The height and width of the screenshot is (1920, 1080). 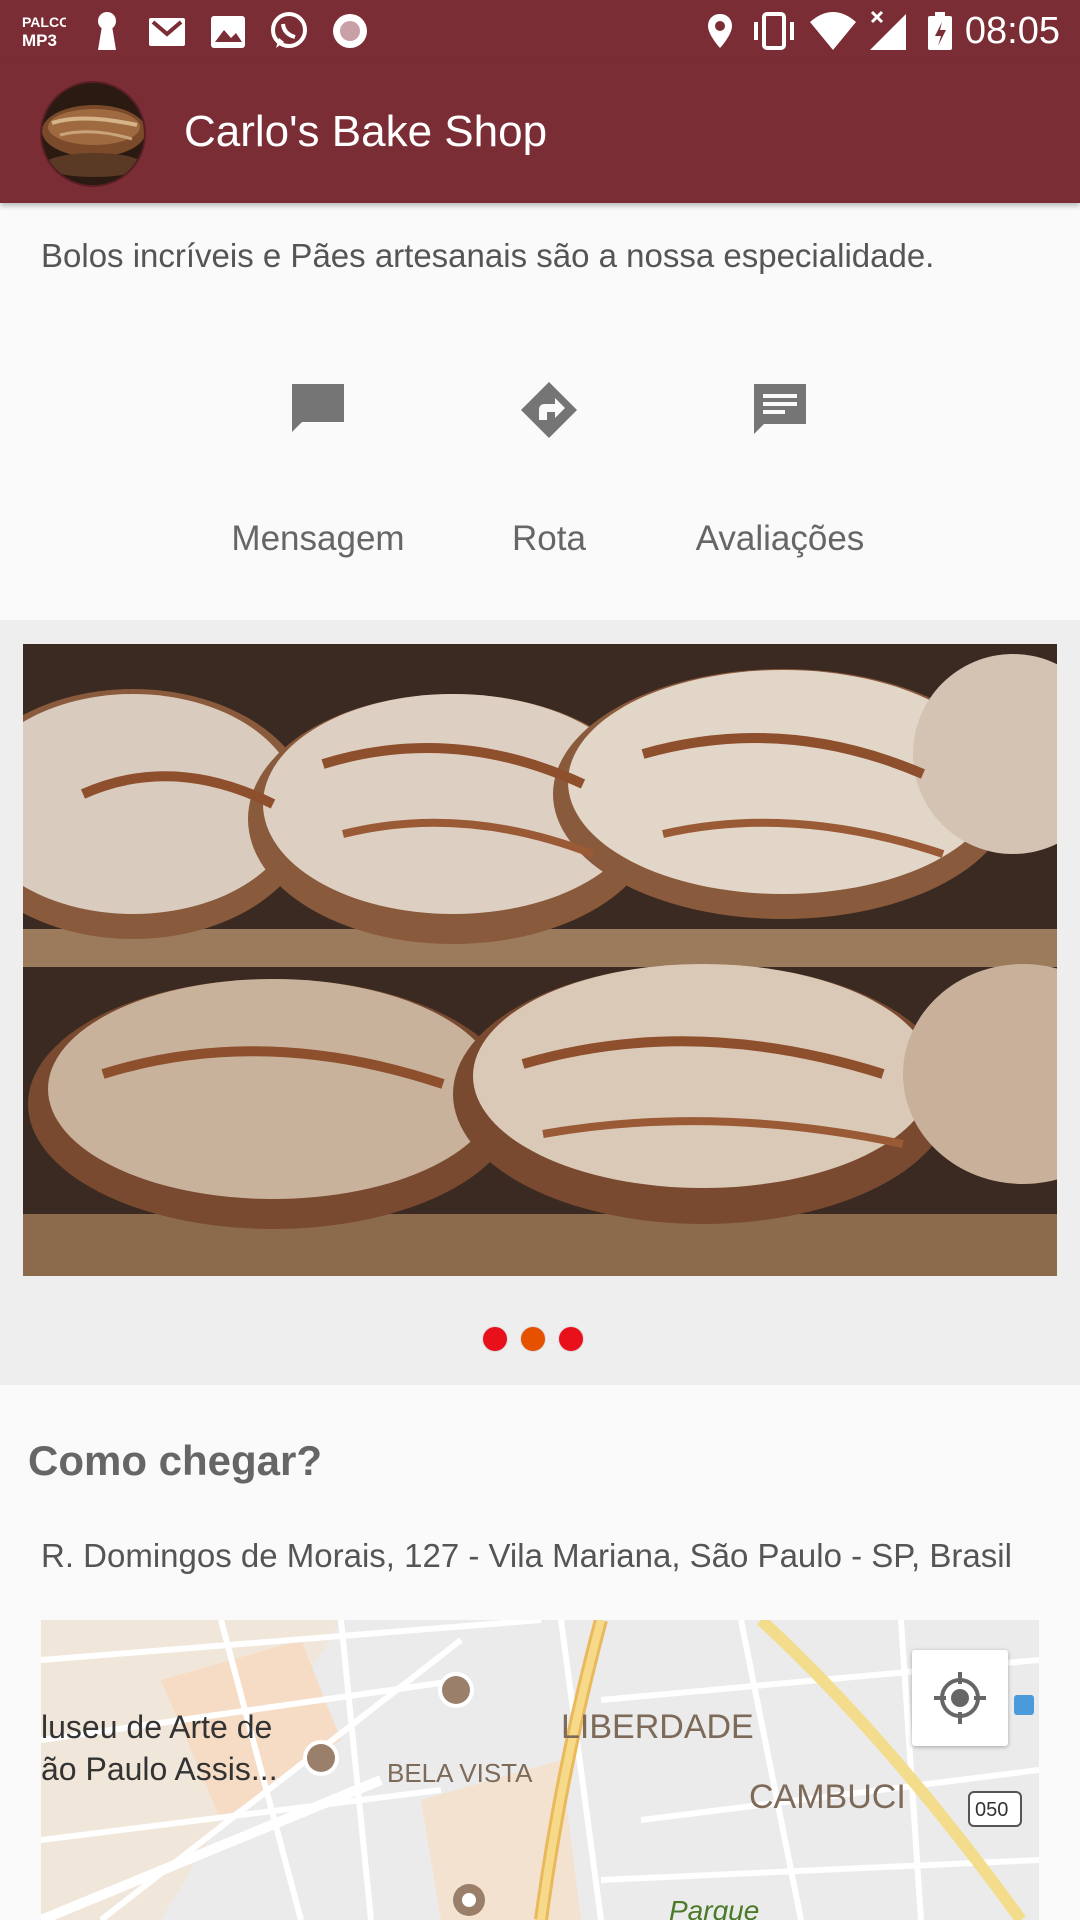 I want to click on directions-icon, so click(x=549, y=410).